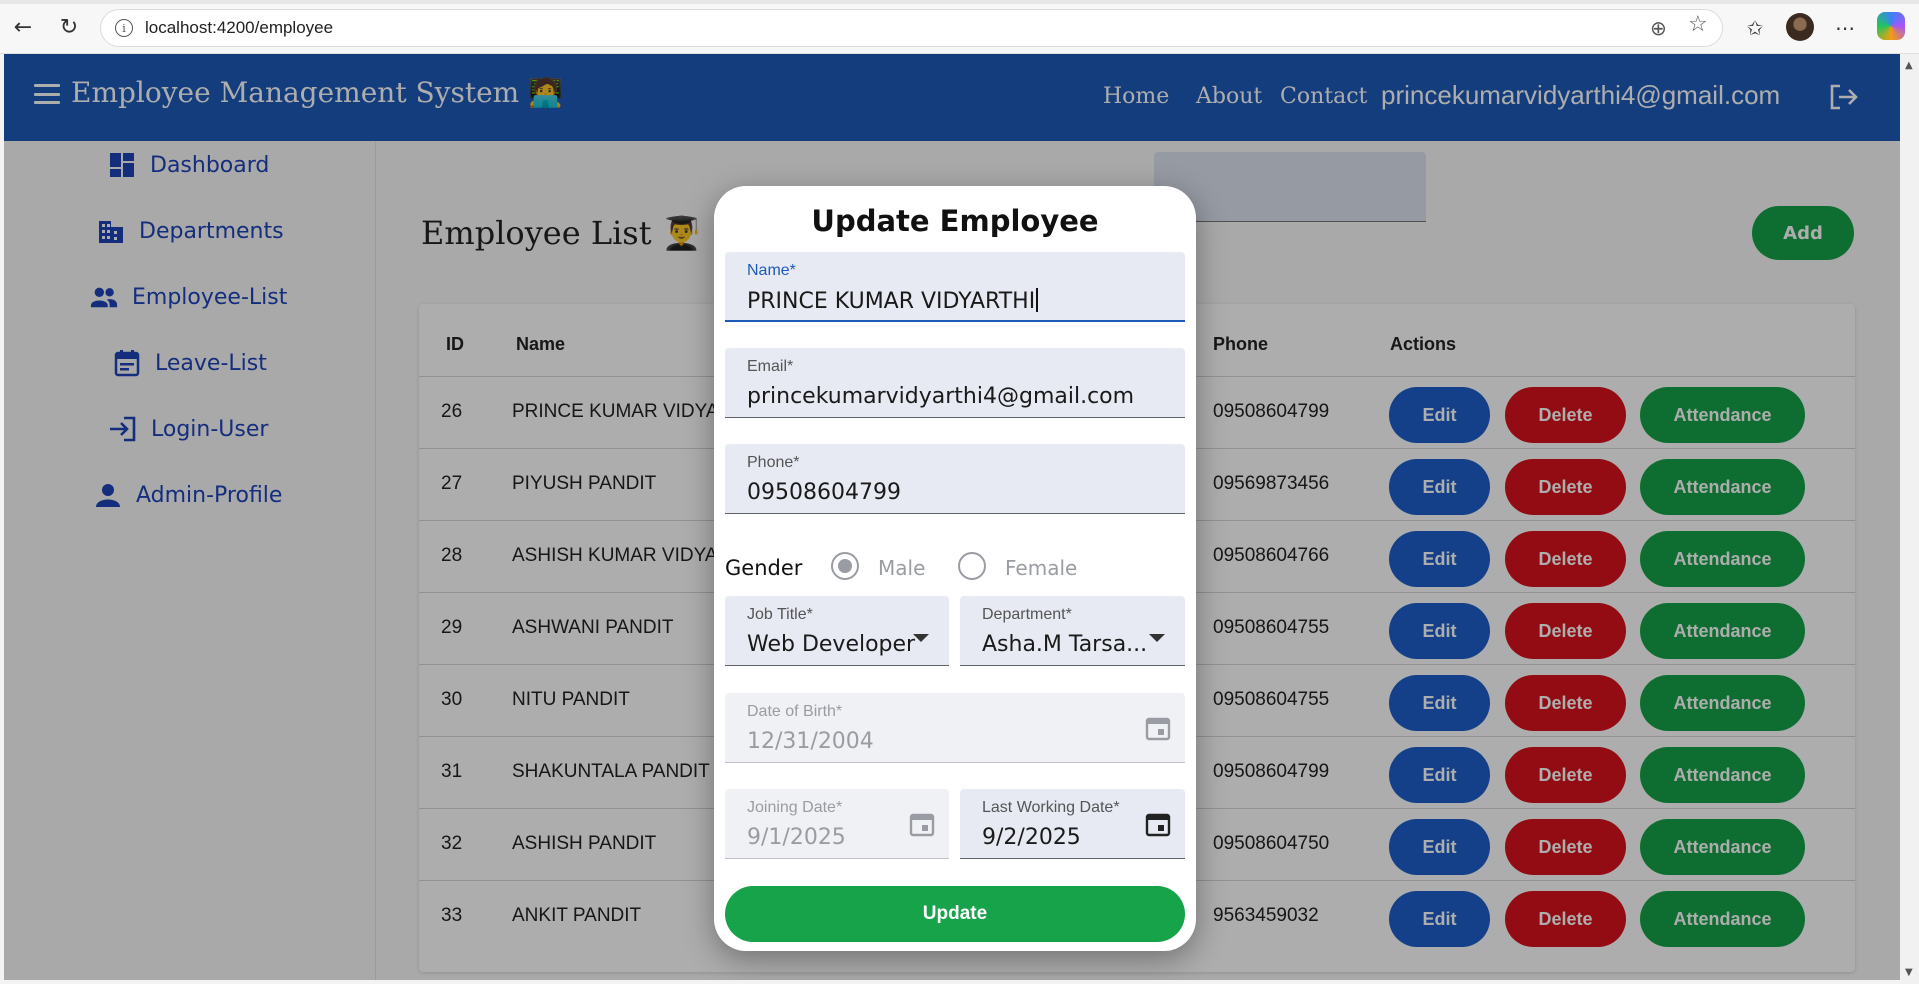 Image resolution: width=1919 pixels, height=984 pixels. What do you see at coordinates (1845, 28) in the screenshot?
I see `more-options-icon: ⋯` at bounding box center [1845, 28].